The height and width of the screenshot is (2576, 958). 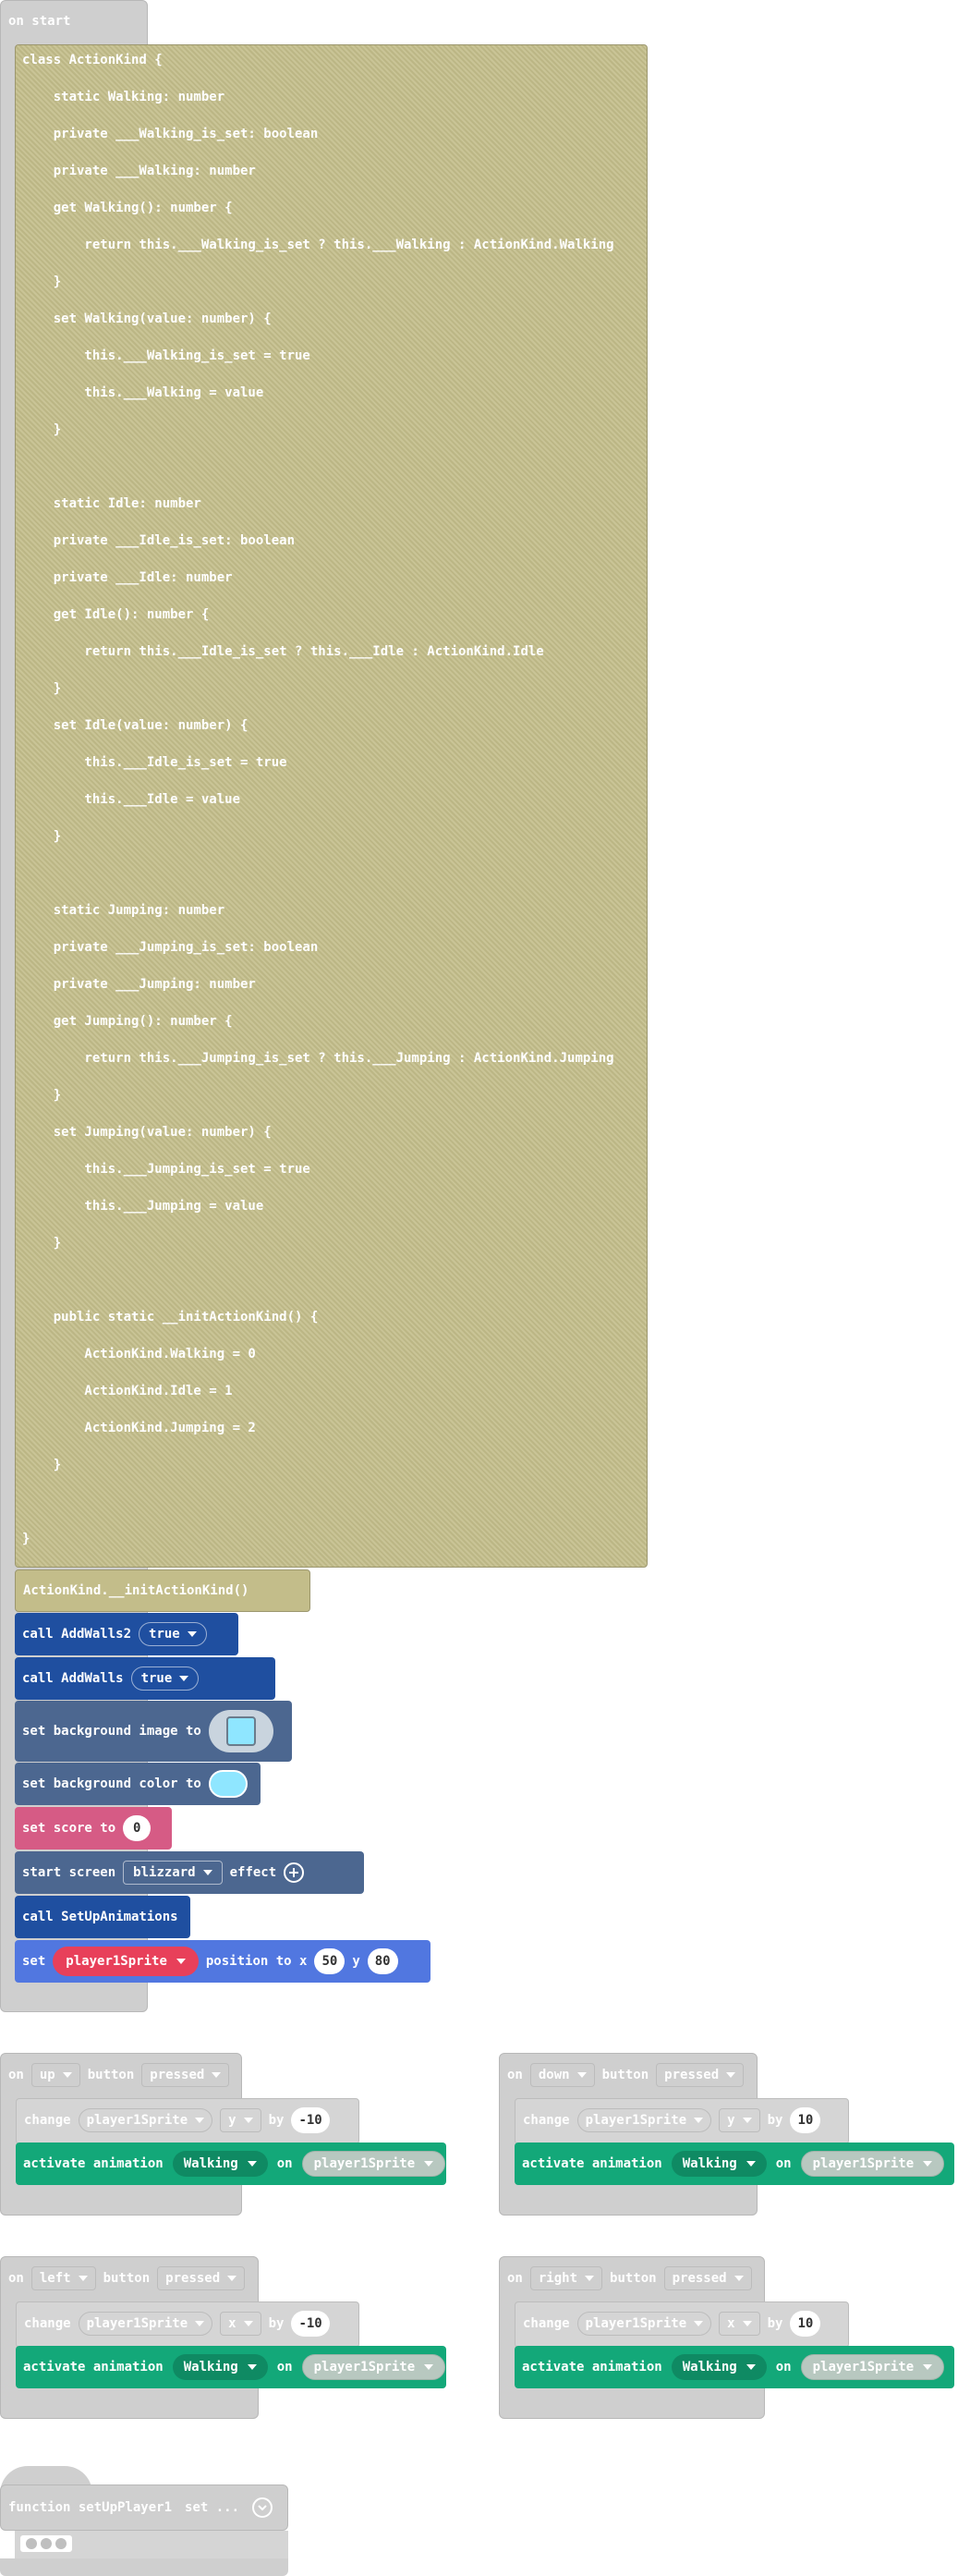 I want to click on call-setup-animations-block: call SetUpAnimations, so click(x=103, y=1917).